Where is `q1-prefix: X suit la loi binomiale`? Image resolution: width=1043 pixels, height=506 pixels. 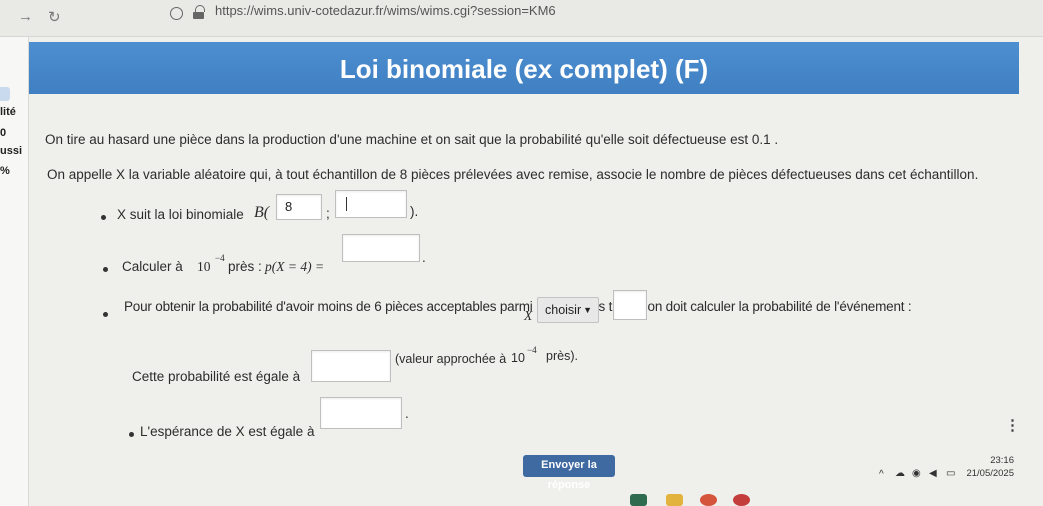
q1-prefix: X suit la loi binomiale is located at coordinates (180, 214).